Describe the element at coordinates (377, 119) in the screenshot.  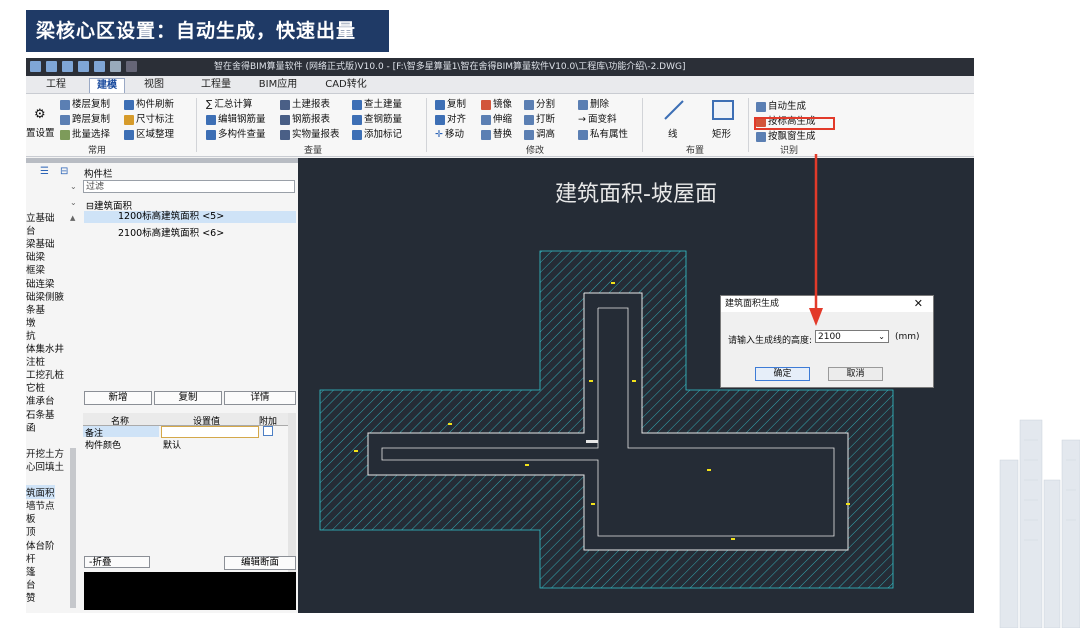
I see `check-rebar-button: 查钢筋量` at that location.